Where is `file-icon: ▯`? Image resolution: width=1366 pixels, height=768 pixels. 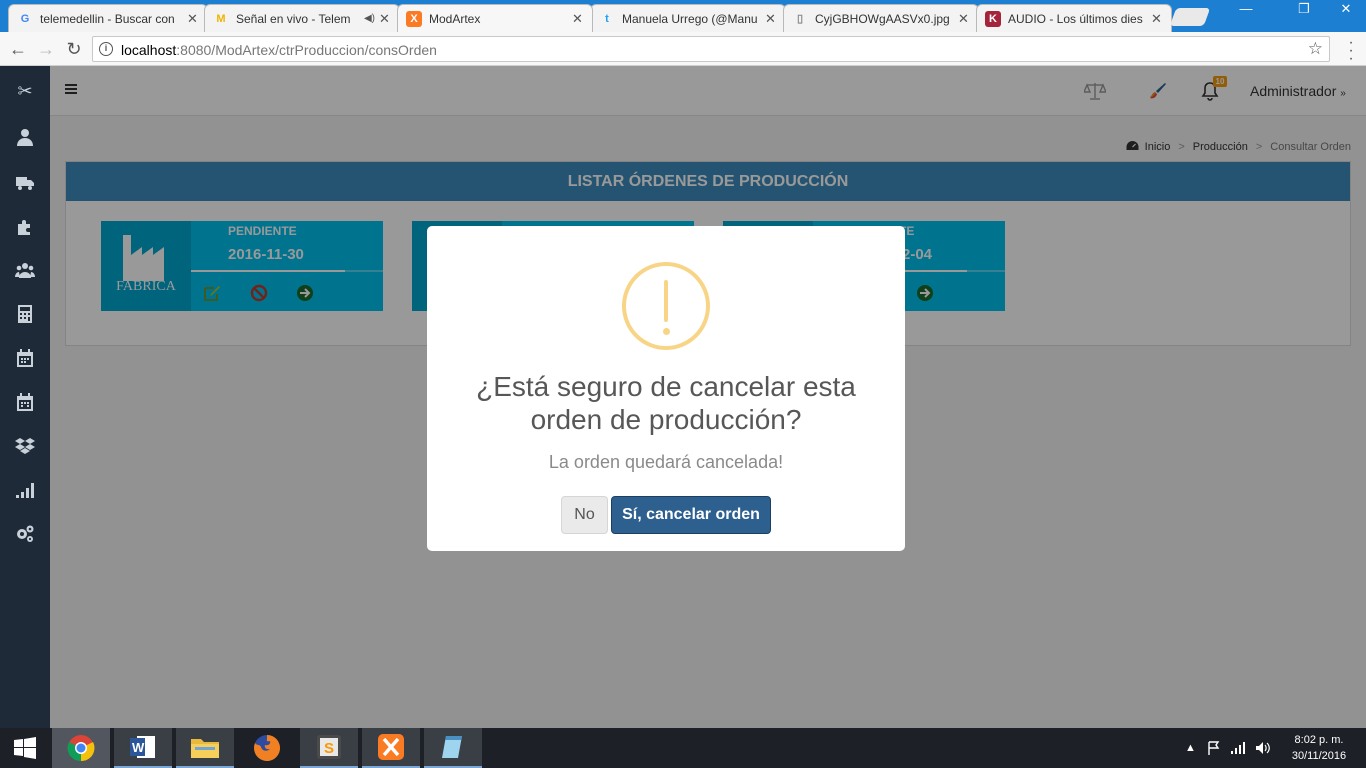
file-icon: ▯ is located at coordinates (800, 19).